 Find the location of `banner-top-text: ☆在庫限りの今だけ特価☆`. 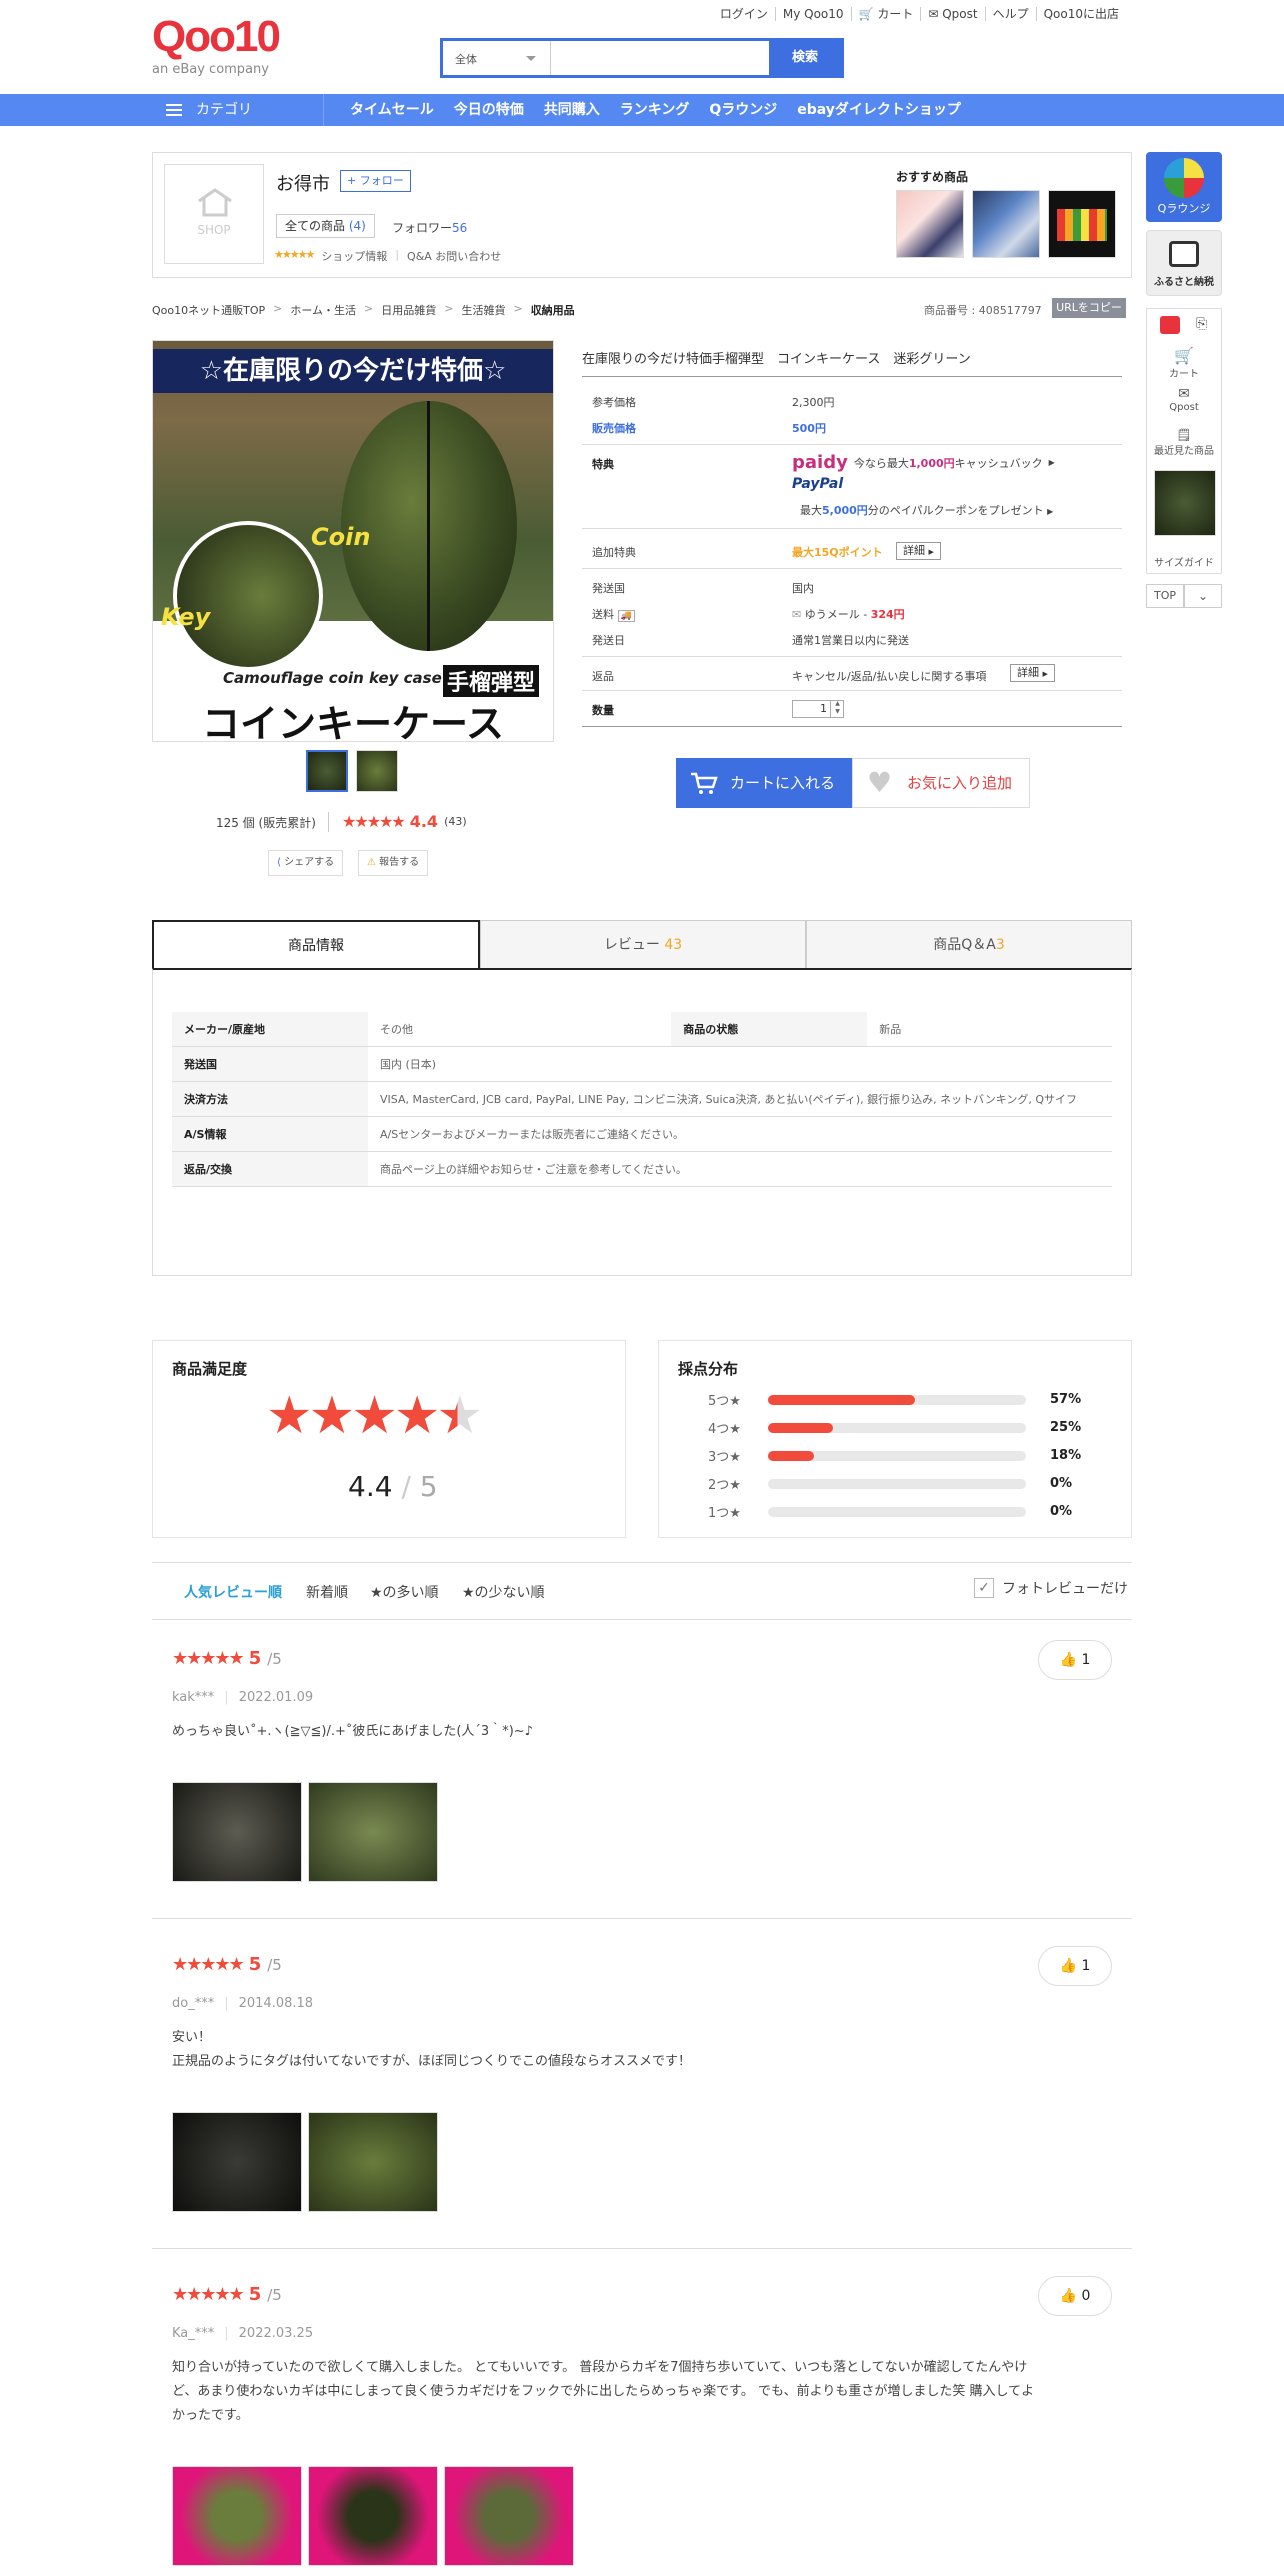

banner-top-text: ☆在庫限りの今だけ特価☆ is located at coordinates (353, 371).